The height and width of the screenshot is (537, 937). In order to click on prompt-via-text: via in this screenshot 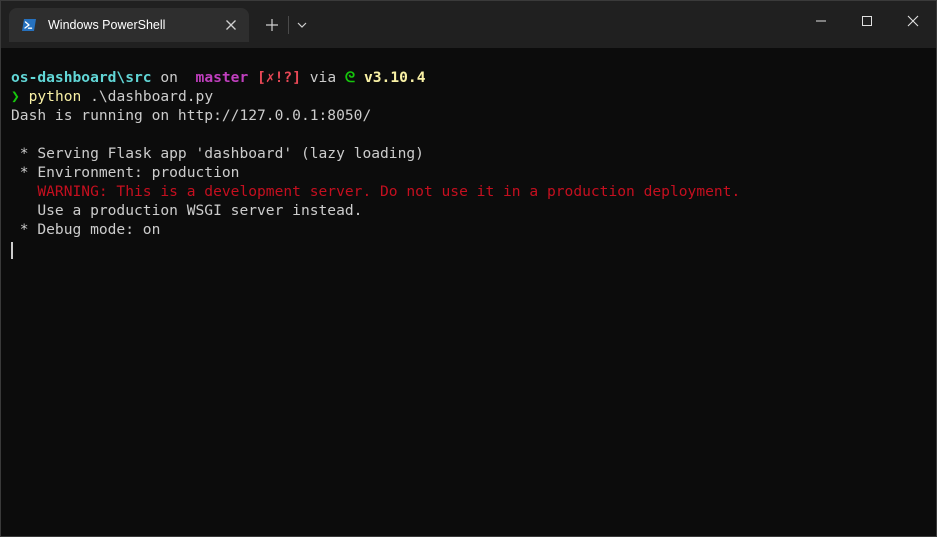, I will do `click(322, 77)`.